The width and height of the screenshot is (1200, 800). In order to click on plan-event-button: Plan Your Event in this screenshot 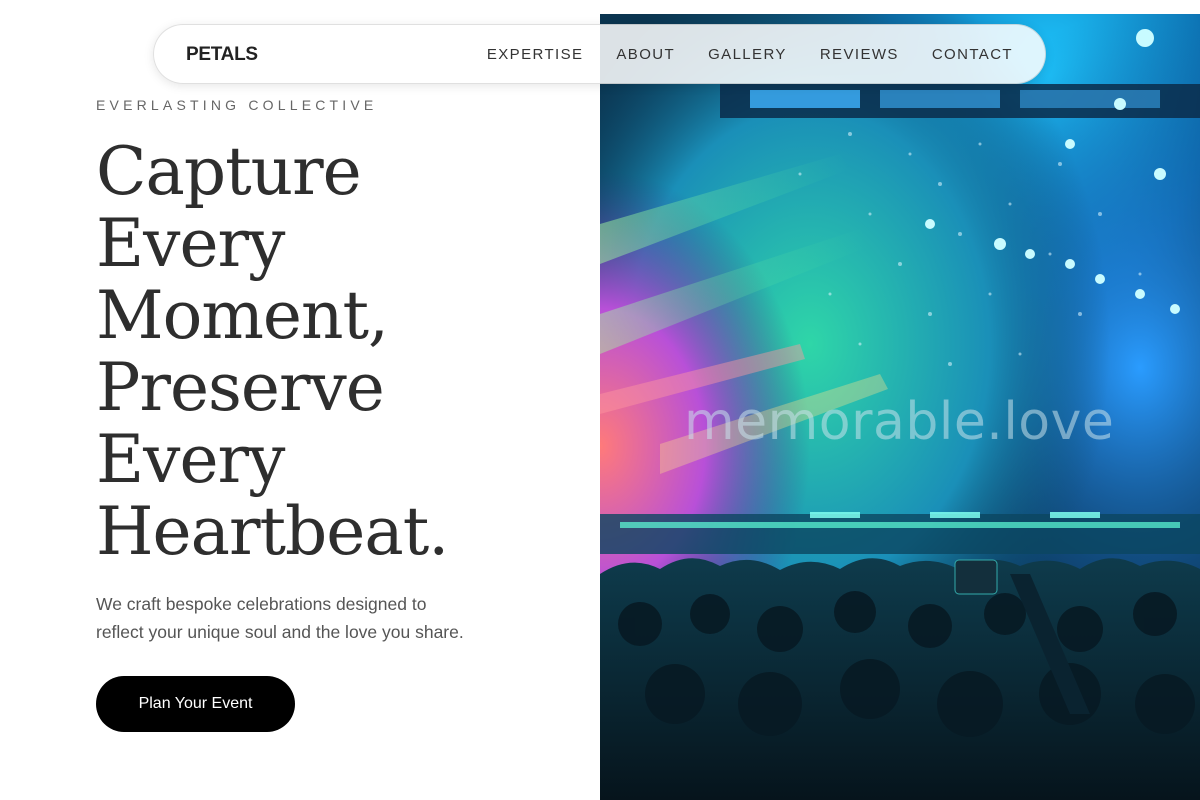, I will do `click(195, 704)`.